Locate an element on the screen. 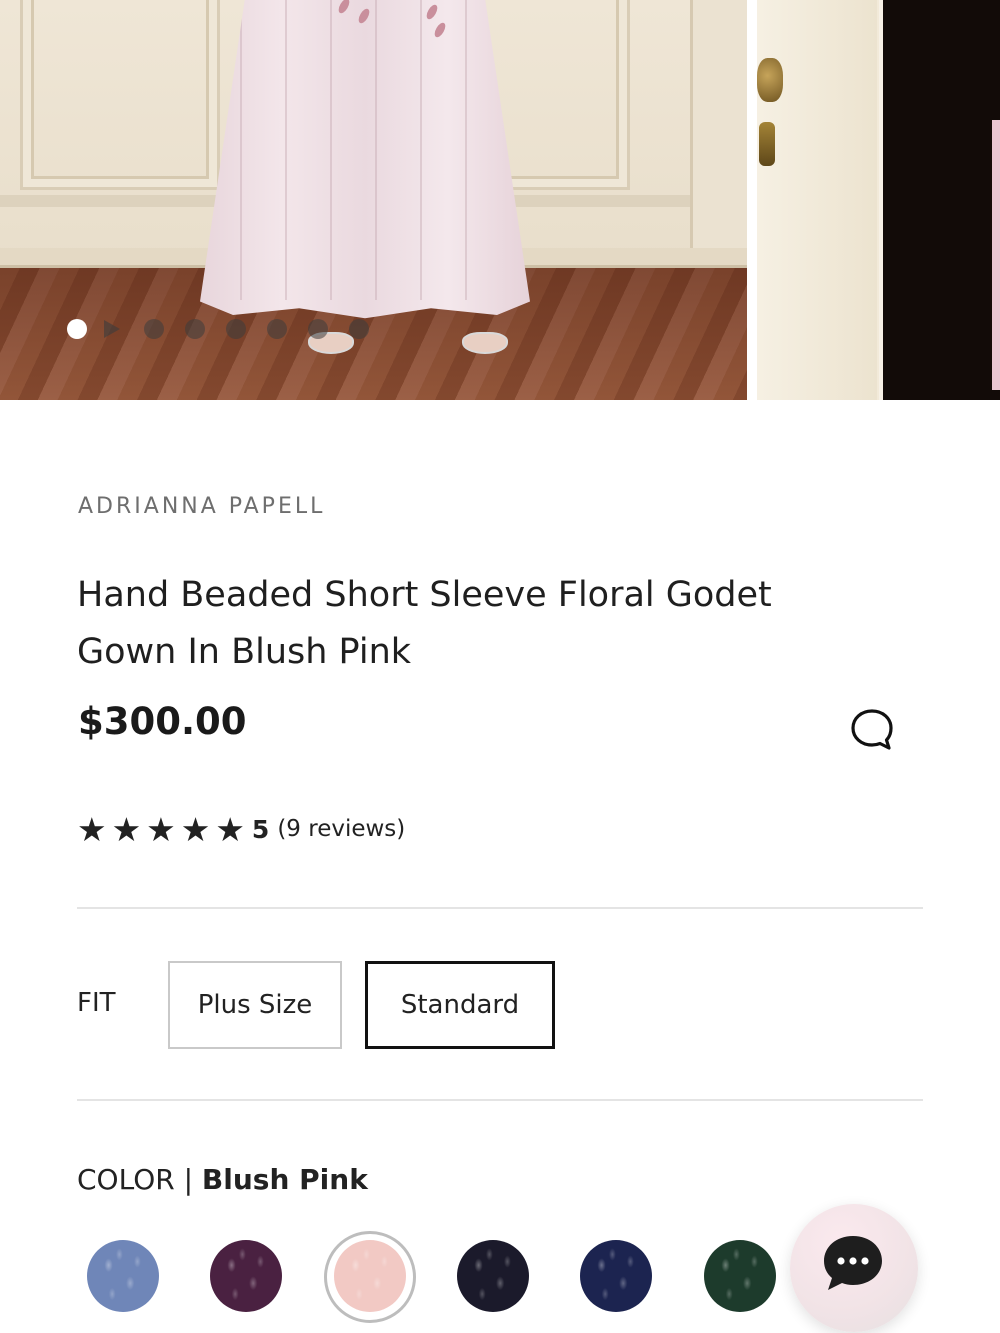 The image size is (1000, 1333). color-swatch-blue is located at coordinates (123, 1276).